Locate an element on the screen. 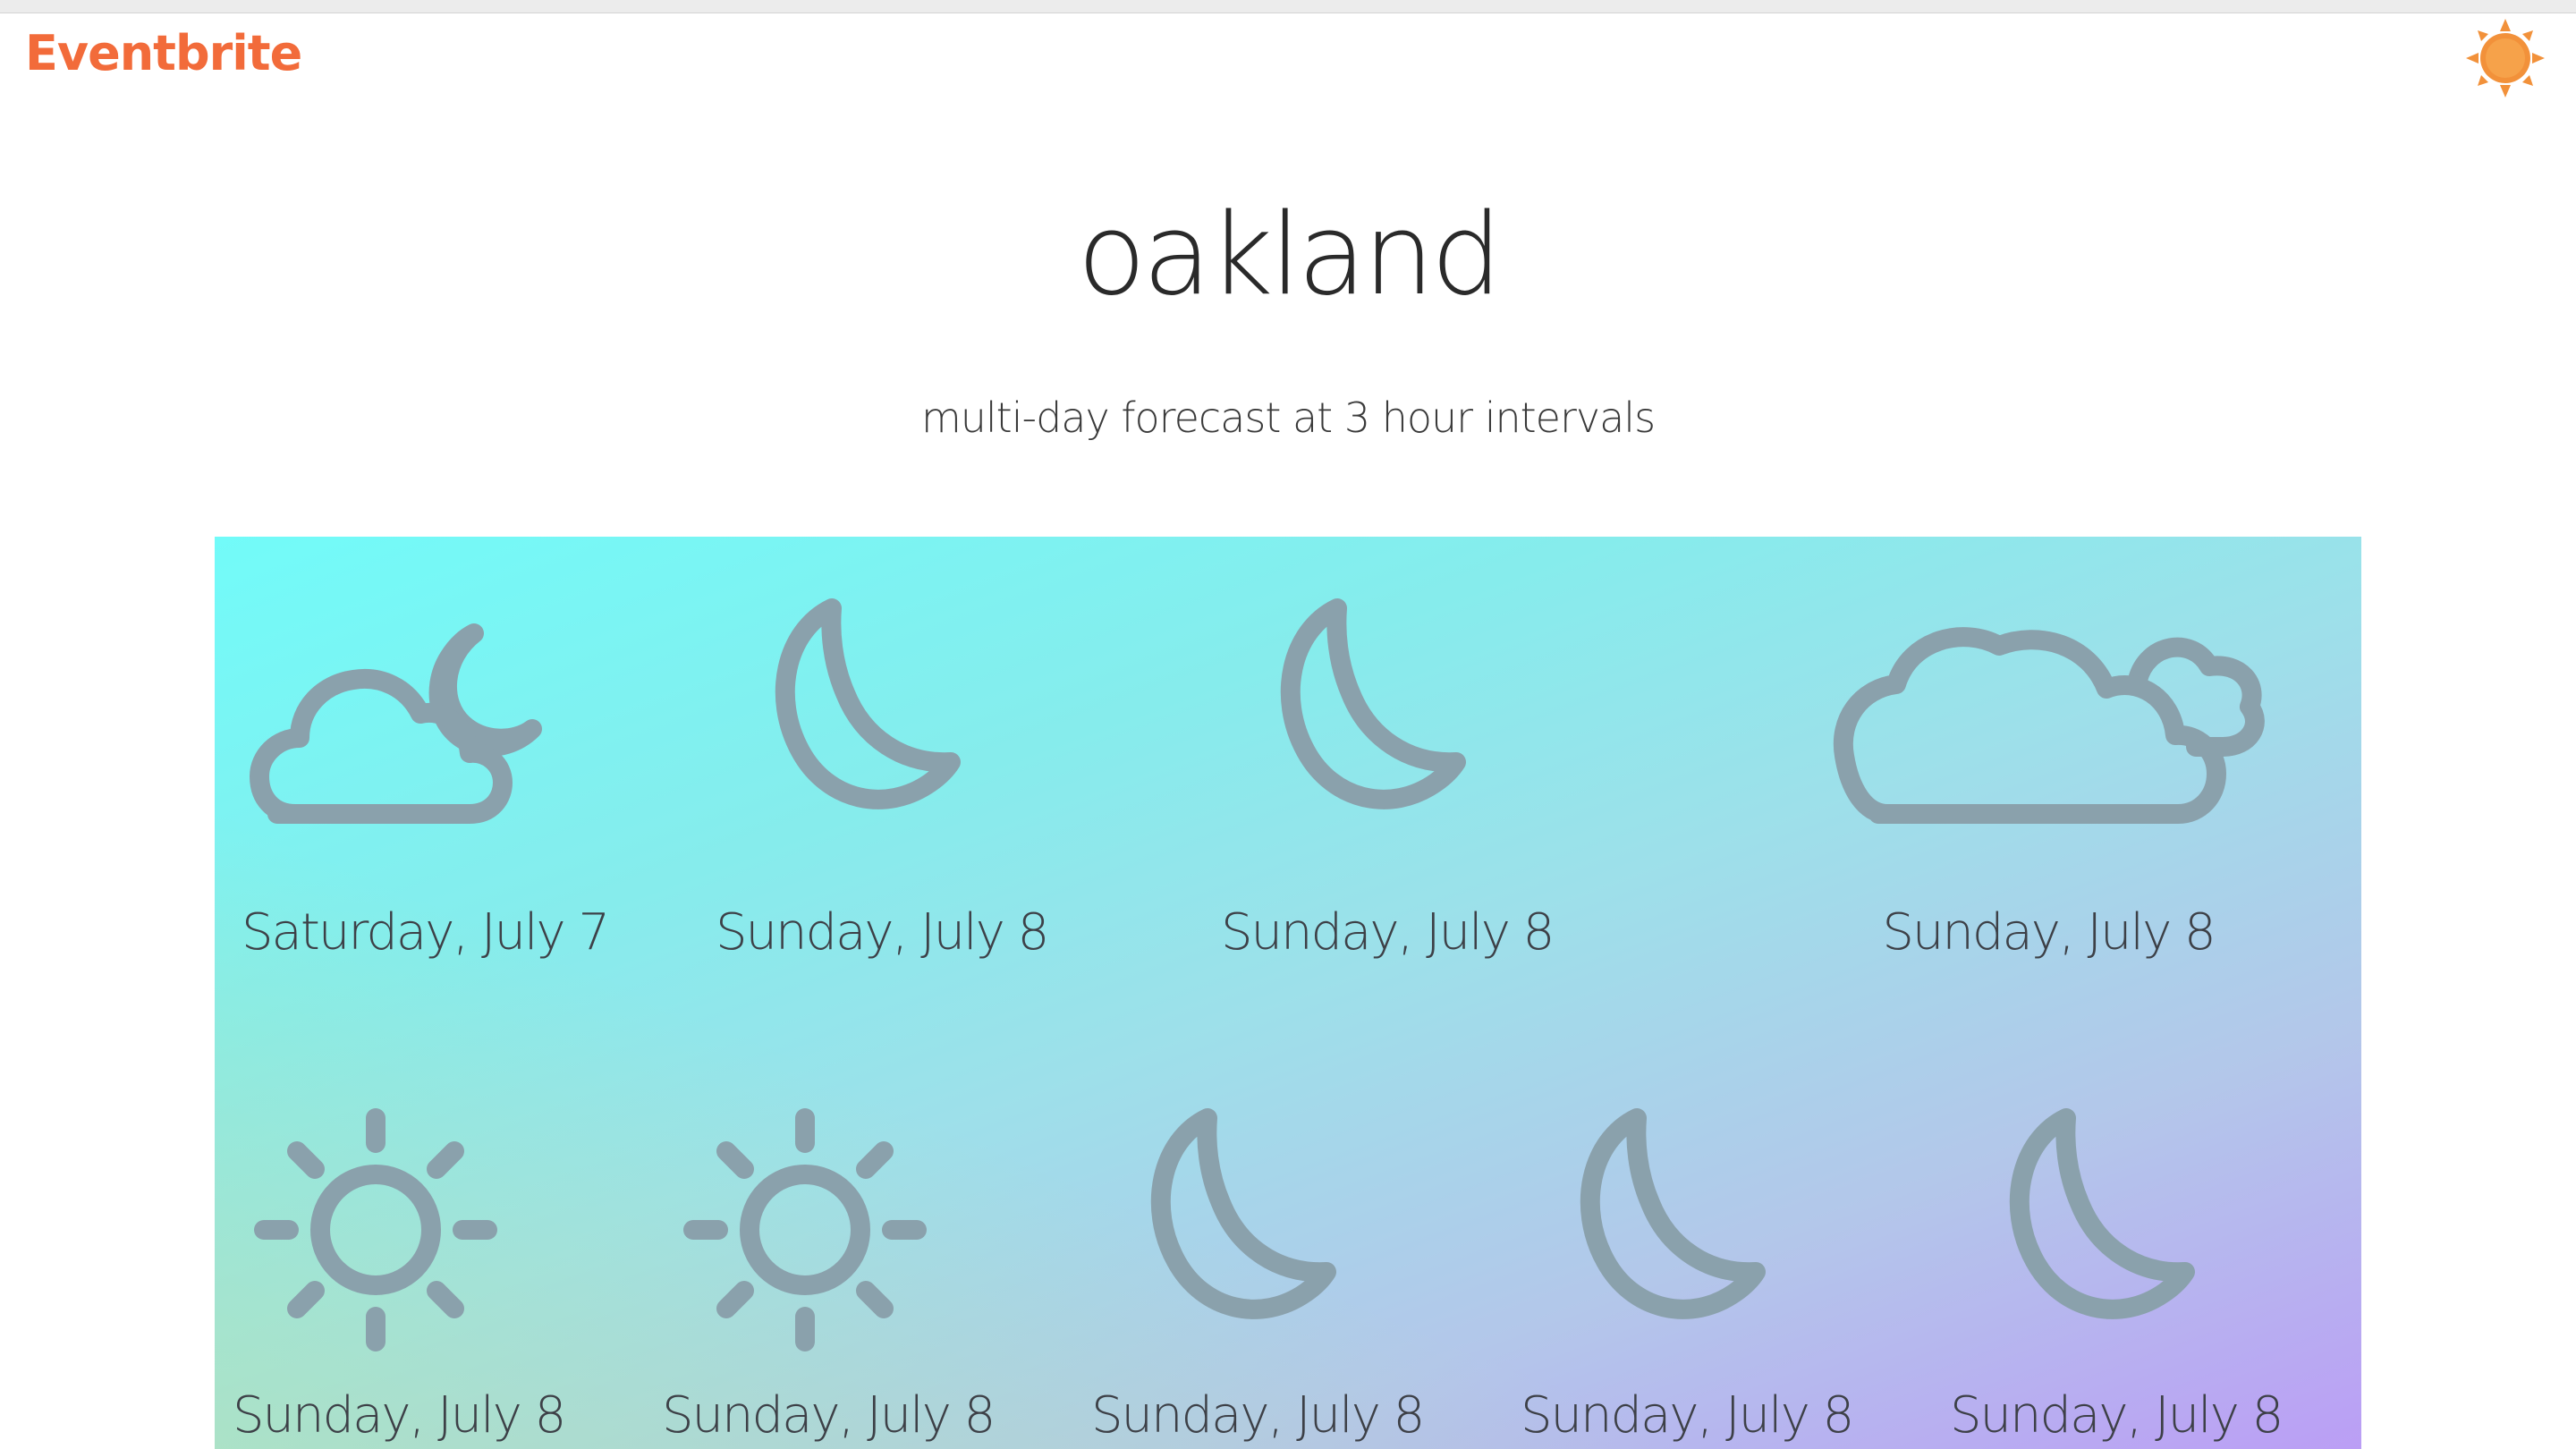 Image resolution: width=2576 pixels, height=1449 pixels. eventbrite-logo: Eventbrite is located at coordinates (163, 53).